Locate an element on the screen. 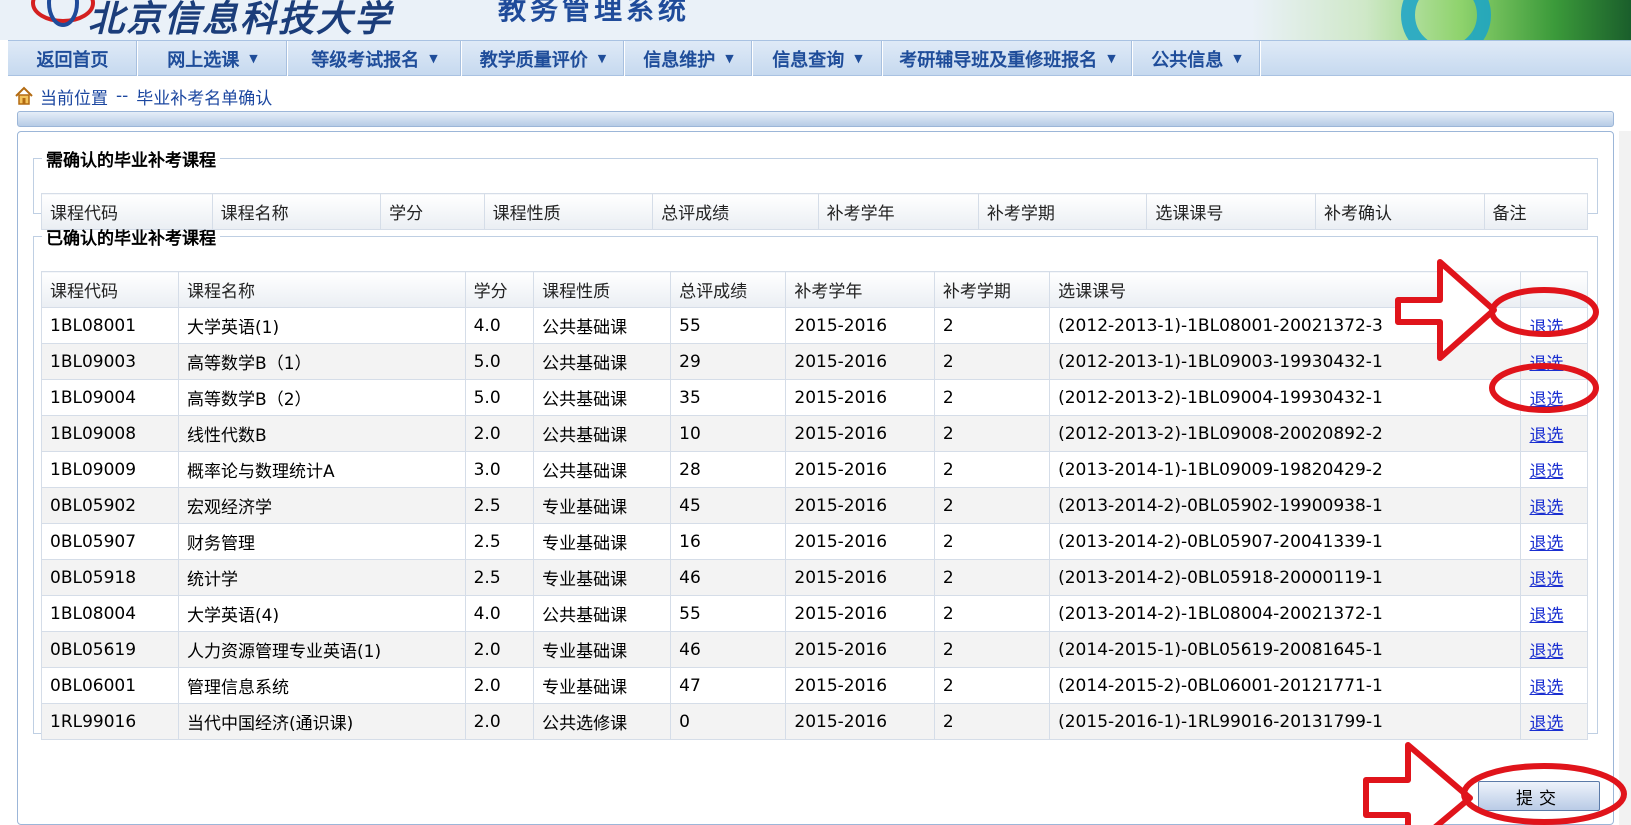 Image resolution: width=1631 pixels, height=825 pixels. table-cell: 2.0 is located at coordinates (499, 721).